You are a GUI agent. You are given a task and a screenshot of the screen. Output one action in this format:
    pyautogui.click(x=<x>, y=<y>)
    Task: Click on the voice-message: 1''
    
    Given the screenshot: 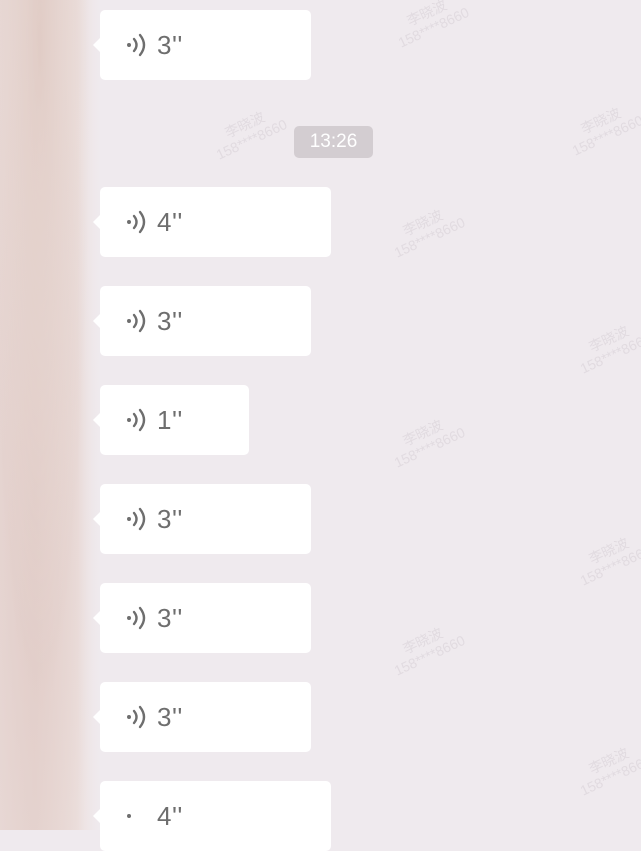 What is the action you would take?
    pyautogui.click(x=171, y=420)
    